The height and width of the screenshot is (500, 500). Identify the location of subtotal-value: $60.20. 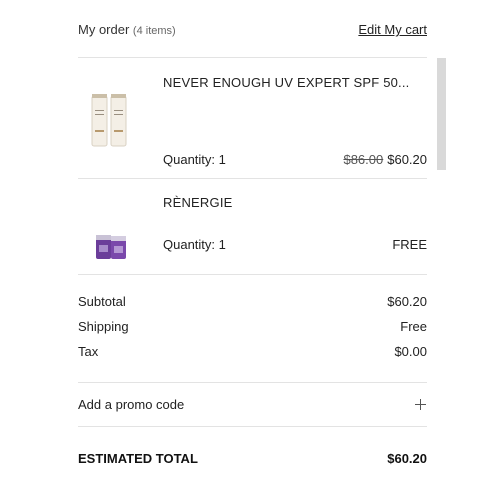
(407, 301).